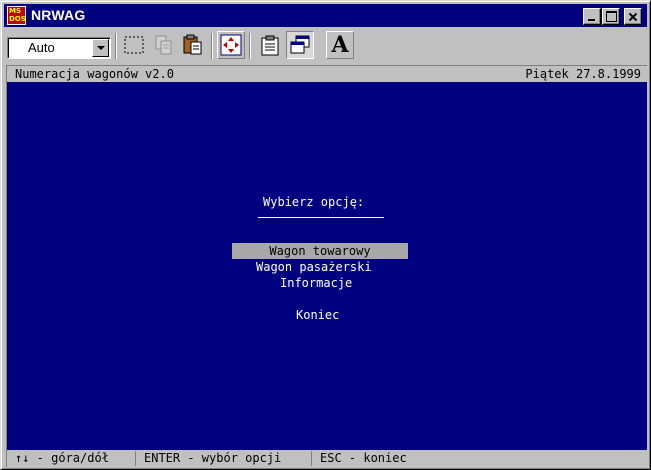 The width and height of the screenshot is (651, 470). I want to click on toolbar: Auto A, so click(325, 46).